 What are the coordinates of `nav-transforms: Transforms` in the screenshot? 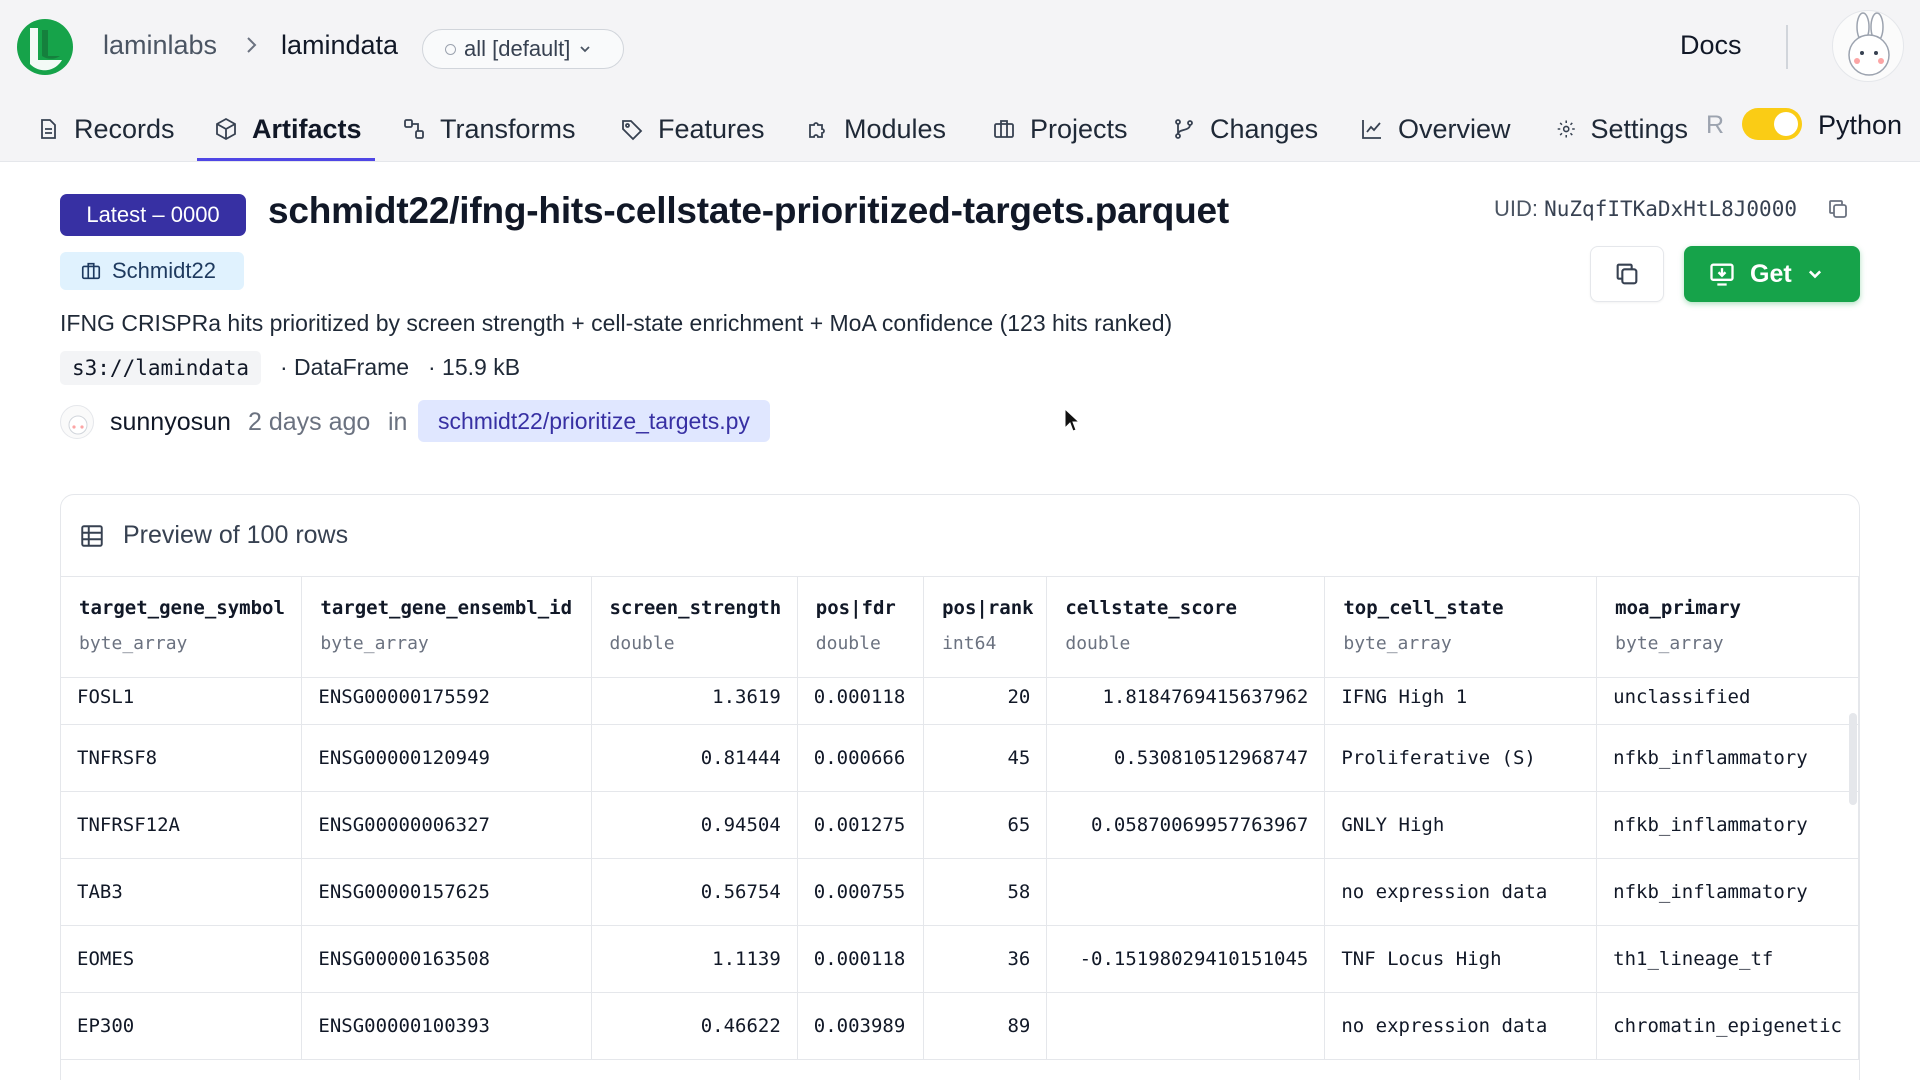 It's located at (489, 129).